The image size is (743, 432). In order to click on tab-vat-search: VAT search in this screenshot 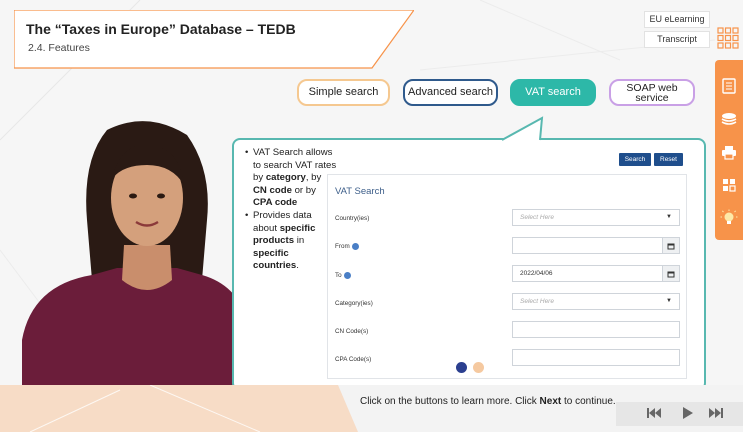, I will do `click(553, 92)`.